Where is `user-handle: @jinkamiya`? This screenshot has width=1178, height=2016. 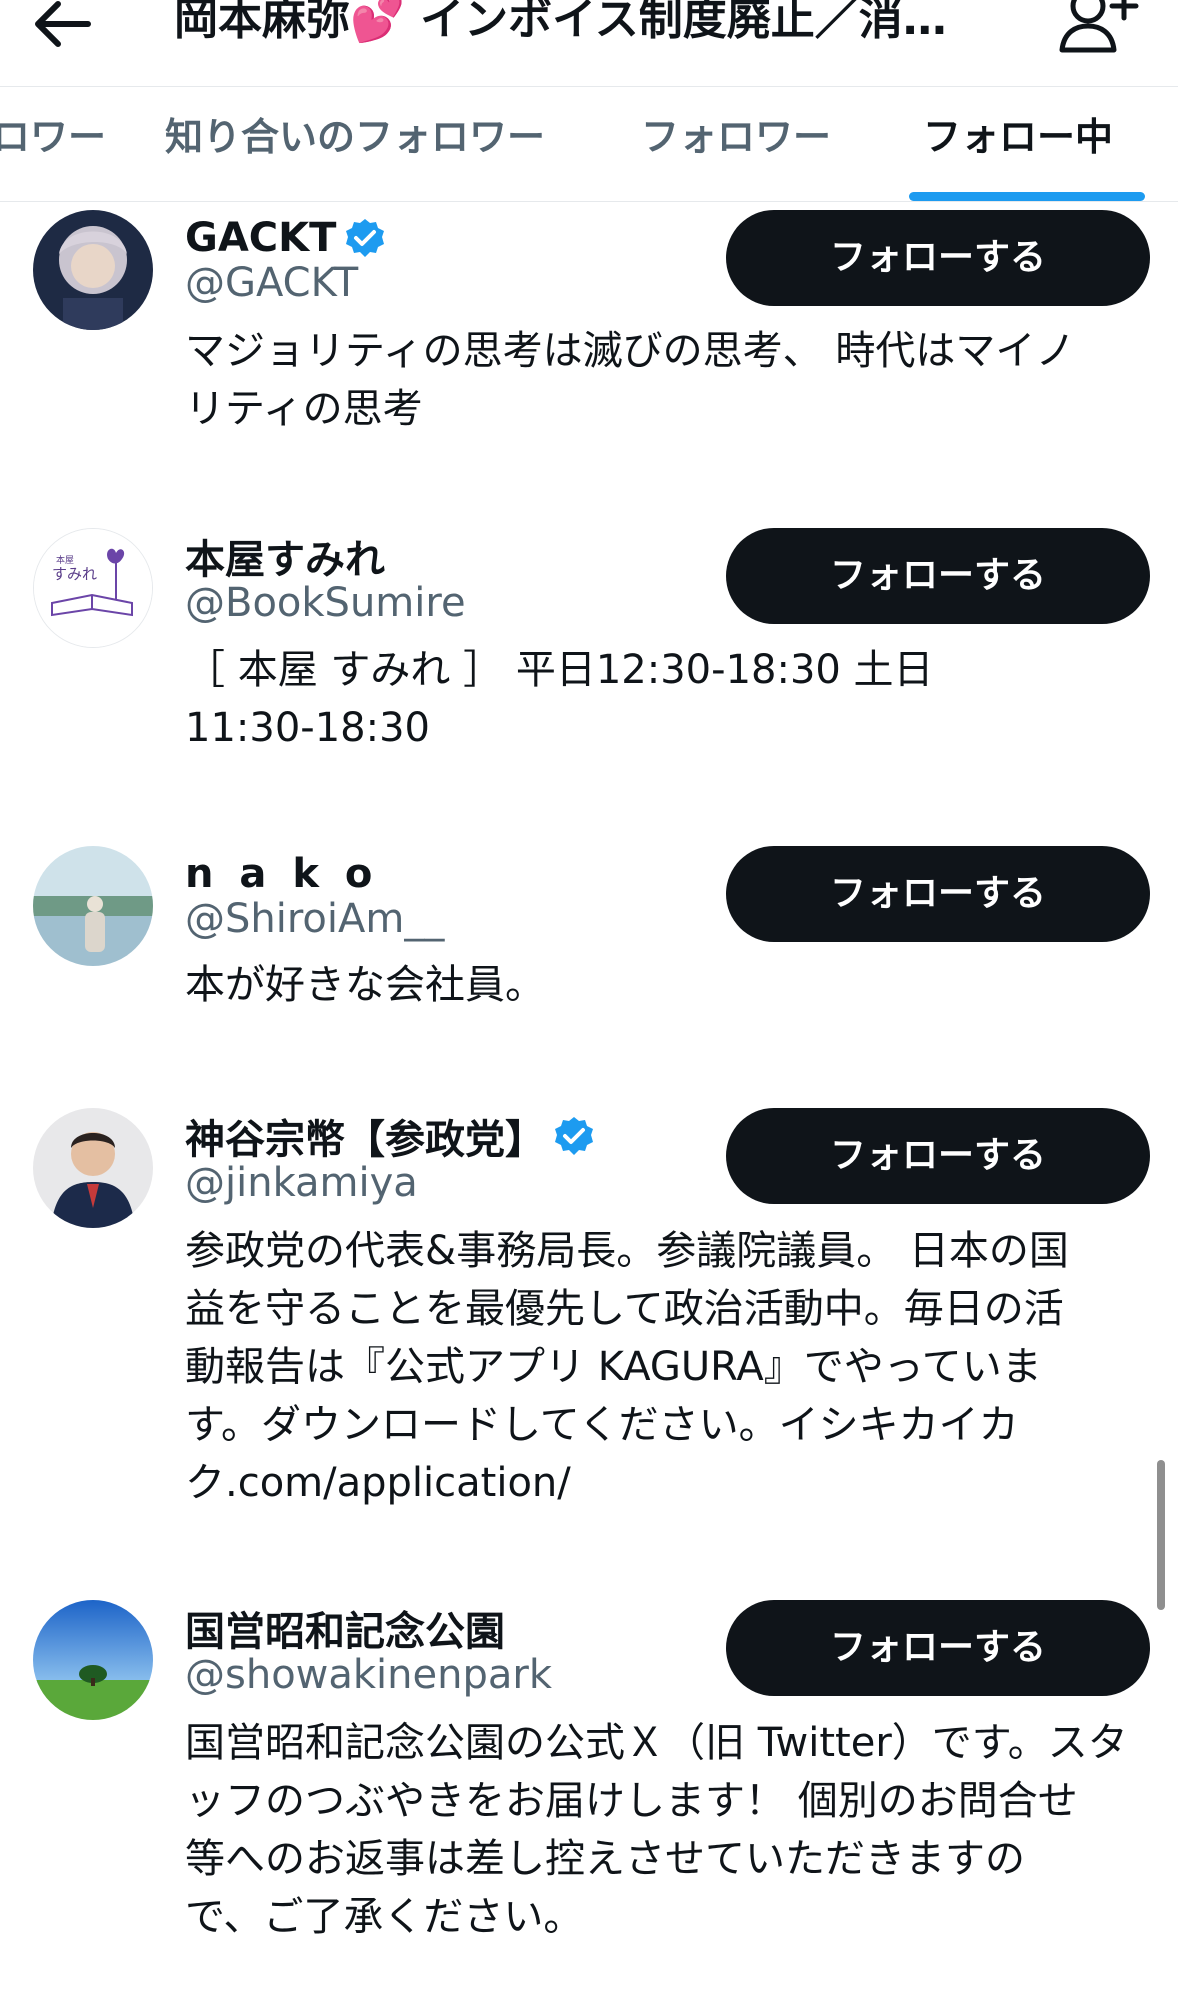
user-handle: @jinkamiya is located at coordinates (301, 1183).